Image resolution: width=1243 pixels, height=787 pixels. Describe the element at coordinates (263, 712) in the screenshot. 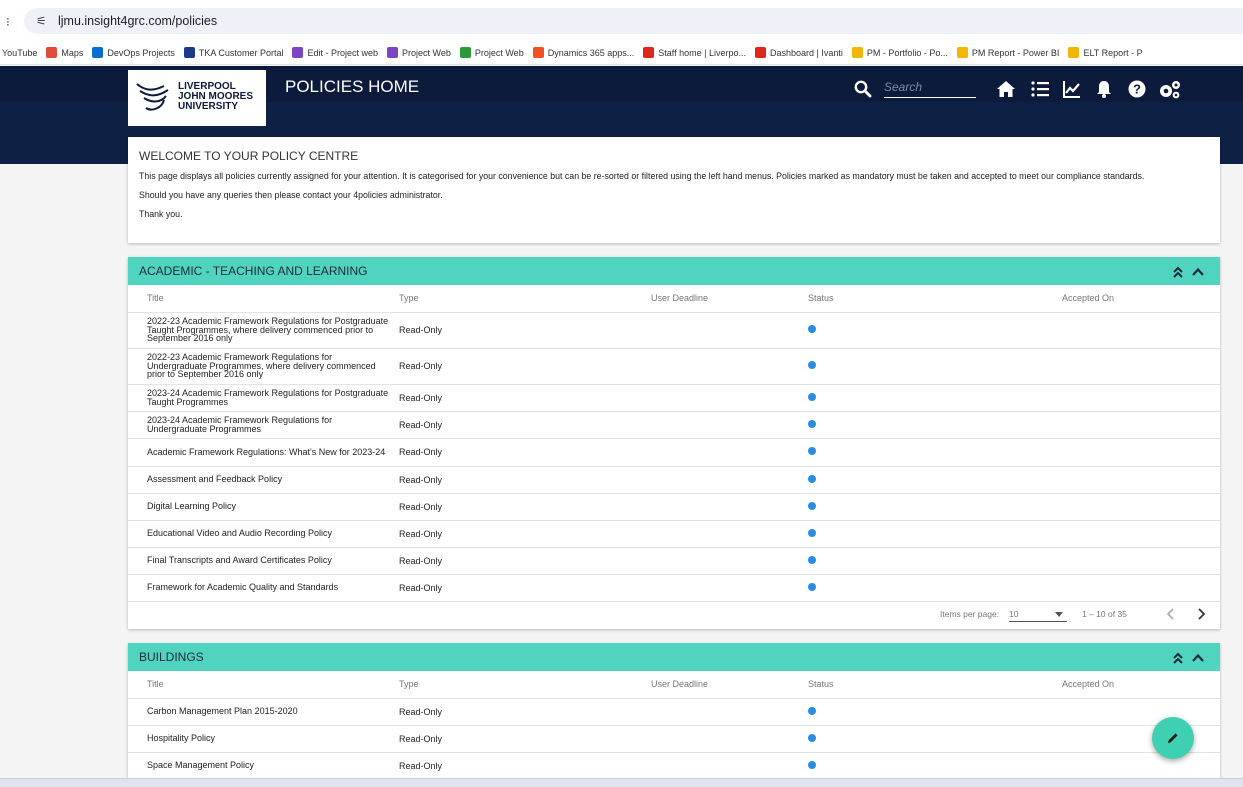

I see `policy-title: Carbon Management Plan 2015-2020` at that location.